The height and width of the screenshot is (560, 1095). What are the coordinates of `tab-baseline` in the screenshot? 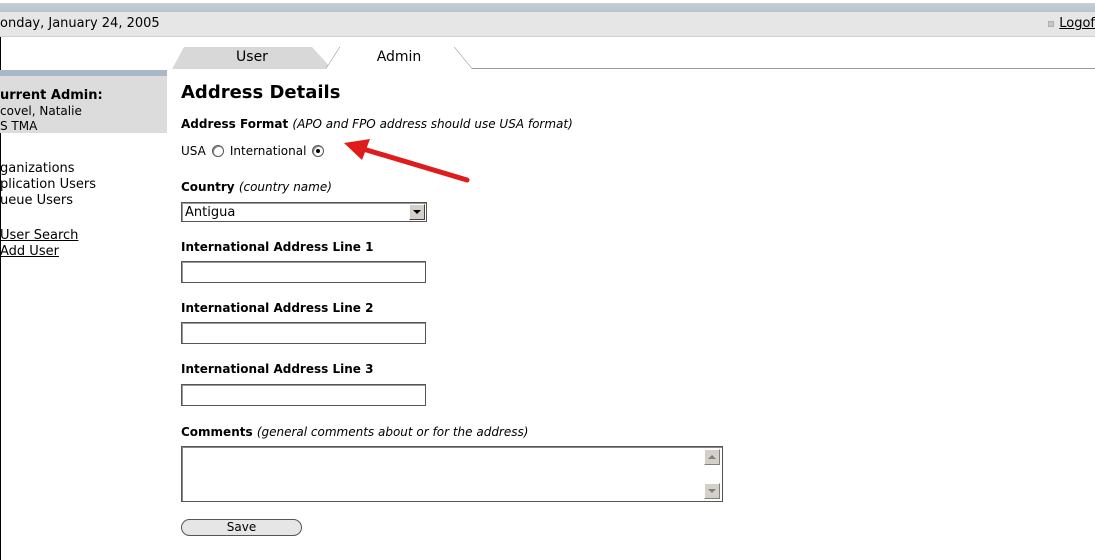 It's located at (782, 68).